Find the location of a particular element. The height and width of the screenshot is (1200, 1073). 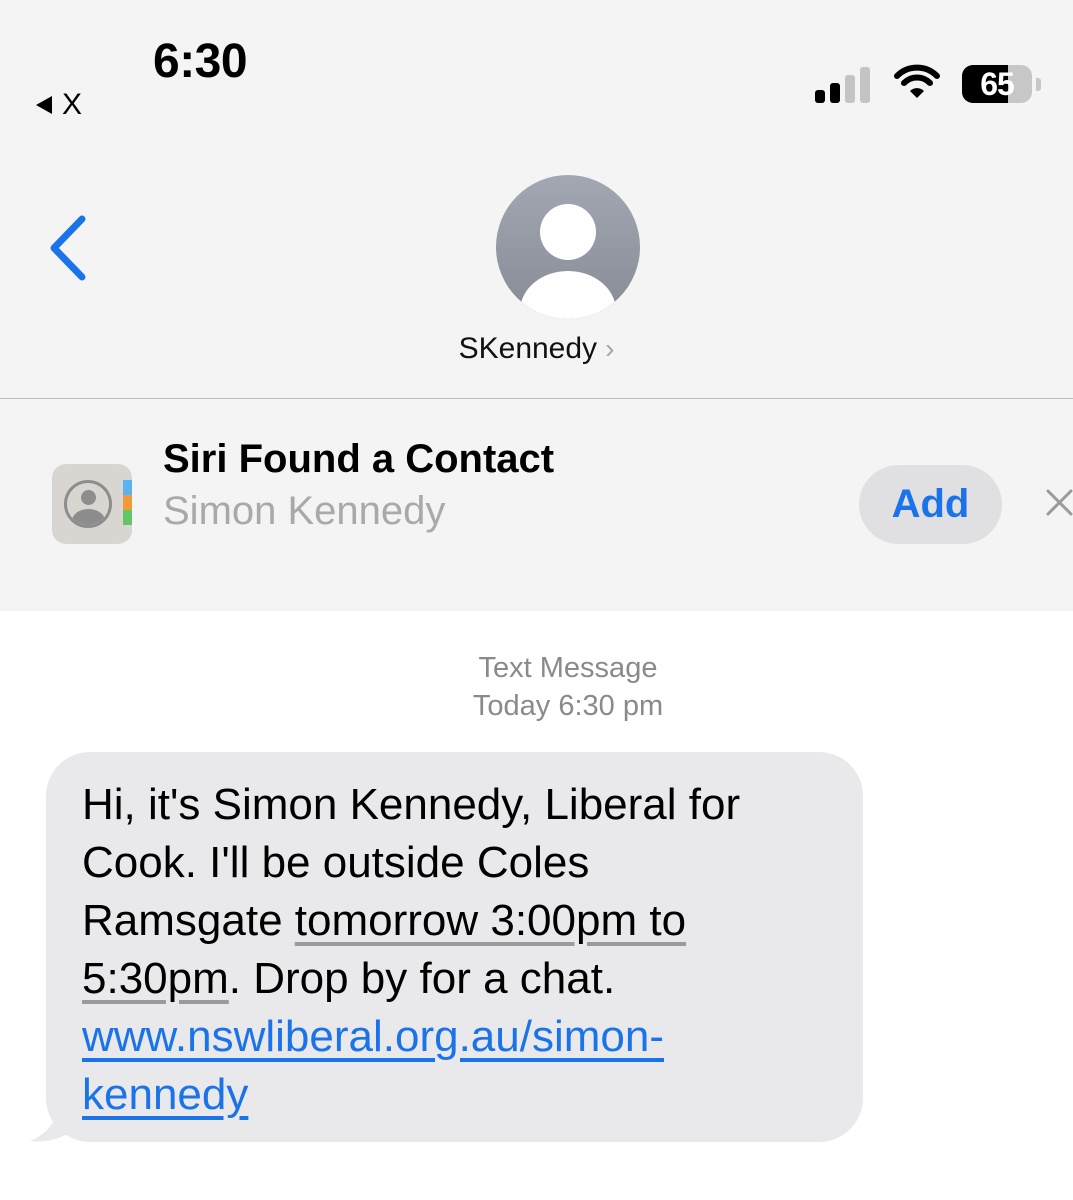

contact-avatar is located at coordinates (568, 247).